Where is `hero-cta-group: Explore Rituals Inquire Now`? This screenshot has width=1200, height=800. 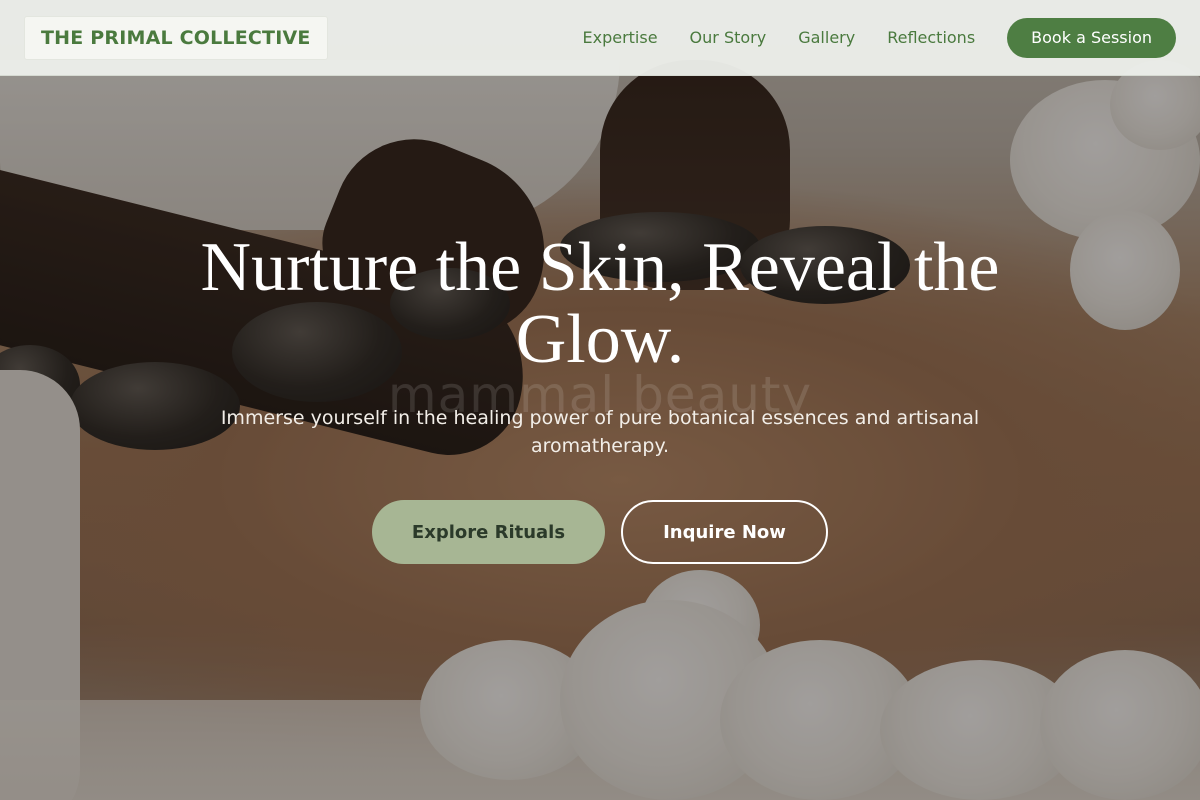
hero-cta-group: Explore Rituals Inquire Now is located at coordinates (600, 532).